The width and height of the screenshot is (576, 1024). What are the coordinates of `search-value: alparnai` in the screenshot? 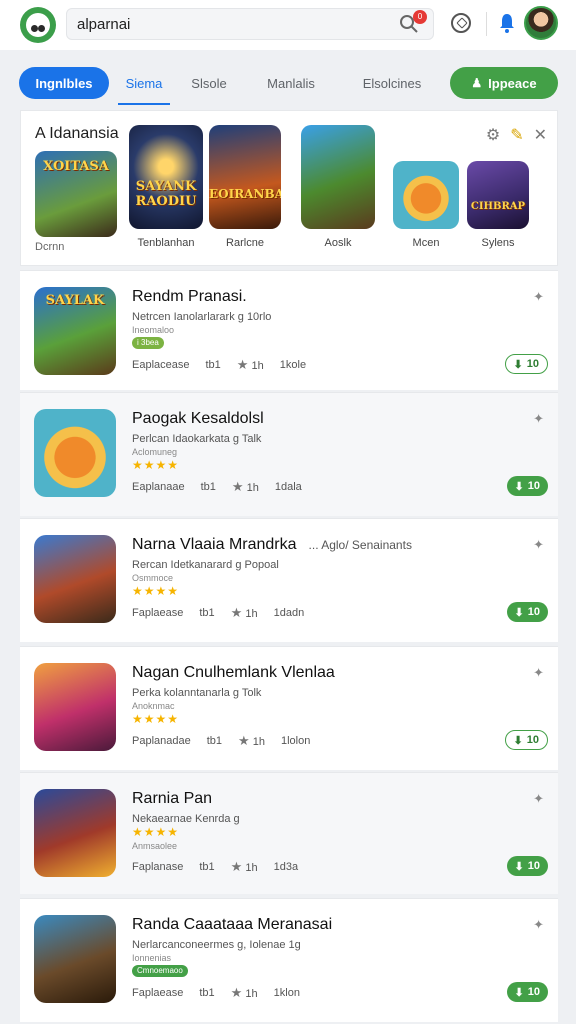 It's located at (104, 24).